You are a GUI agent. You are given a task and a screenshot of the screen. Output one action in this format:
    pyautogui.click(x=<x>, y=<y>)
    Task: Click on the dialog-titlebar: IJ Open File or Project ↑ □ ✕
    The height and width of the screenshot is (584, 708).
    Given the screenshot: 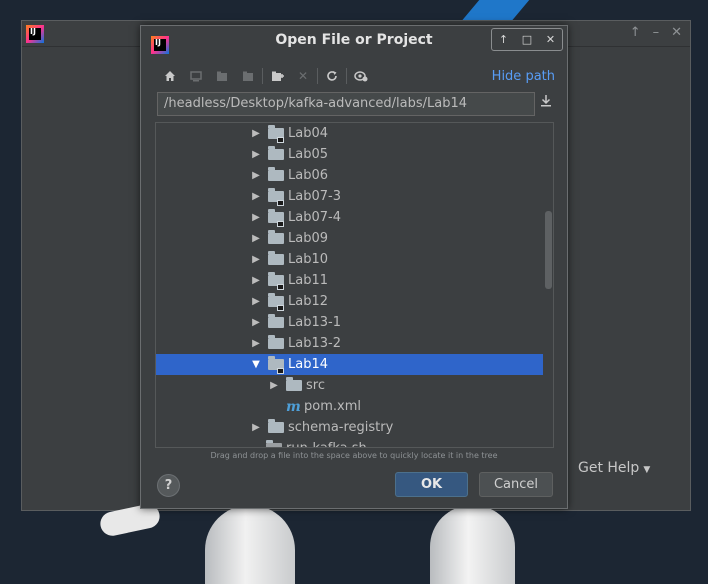 What is the action you would take?
    pyautogui.click(x=354, y=40)
    